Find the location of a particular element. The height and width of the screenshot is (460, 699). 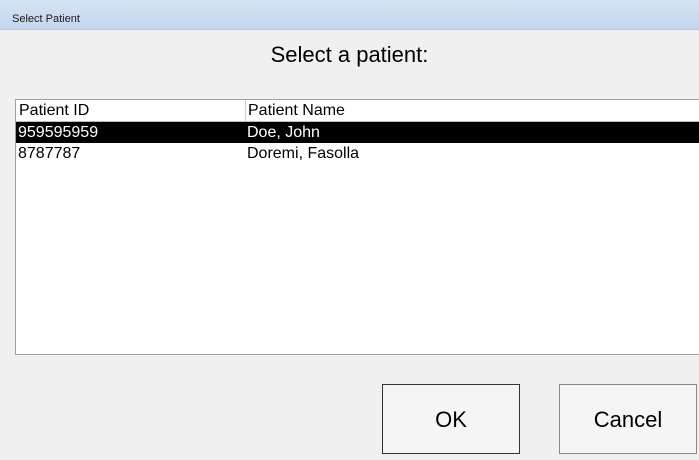

column-header-patient-name: Patient Name is located at coordinates (472, 110).